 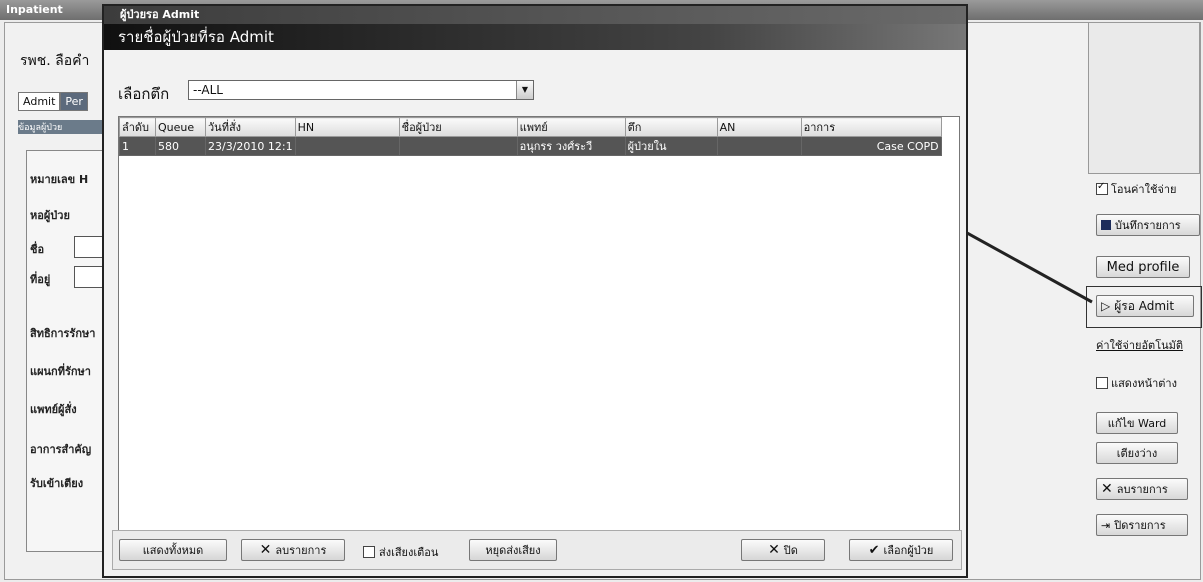 I want to click on dialog-heading: รายชื่อผู้ป่วยที่รอ Admit, so click(x=535, y=37).